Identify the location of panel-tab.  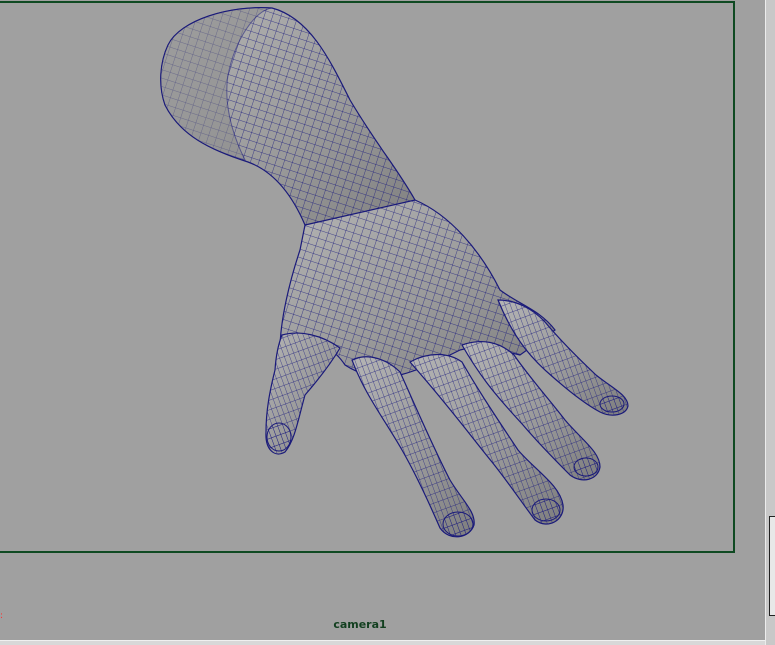
(772, 566).